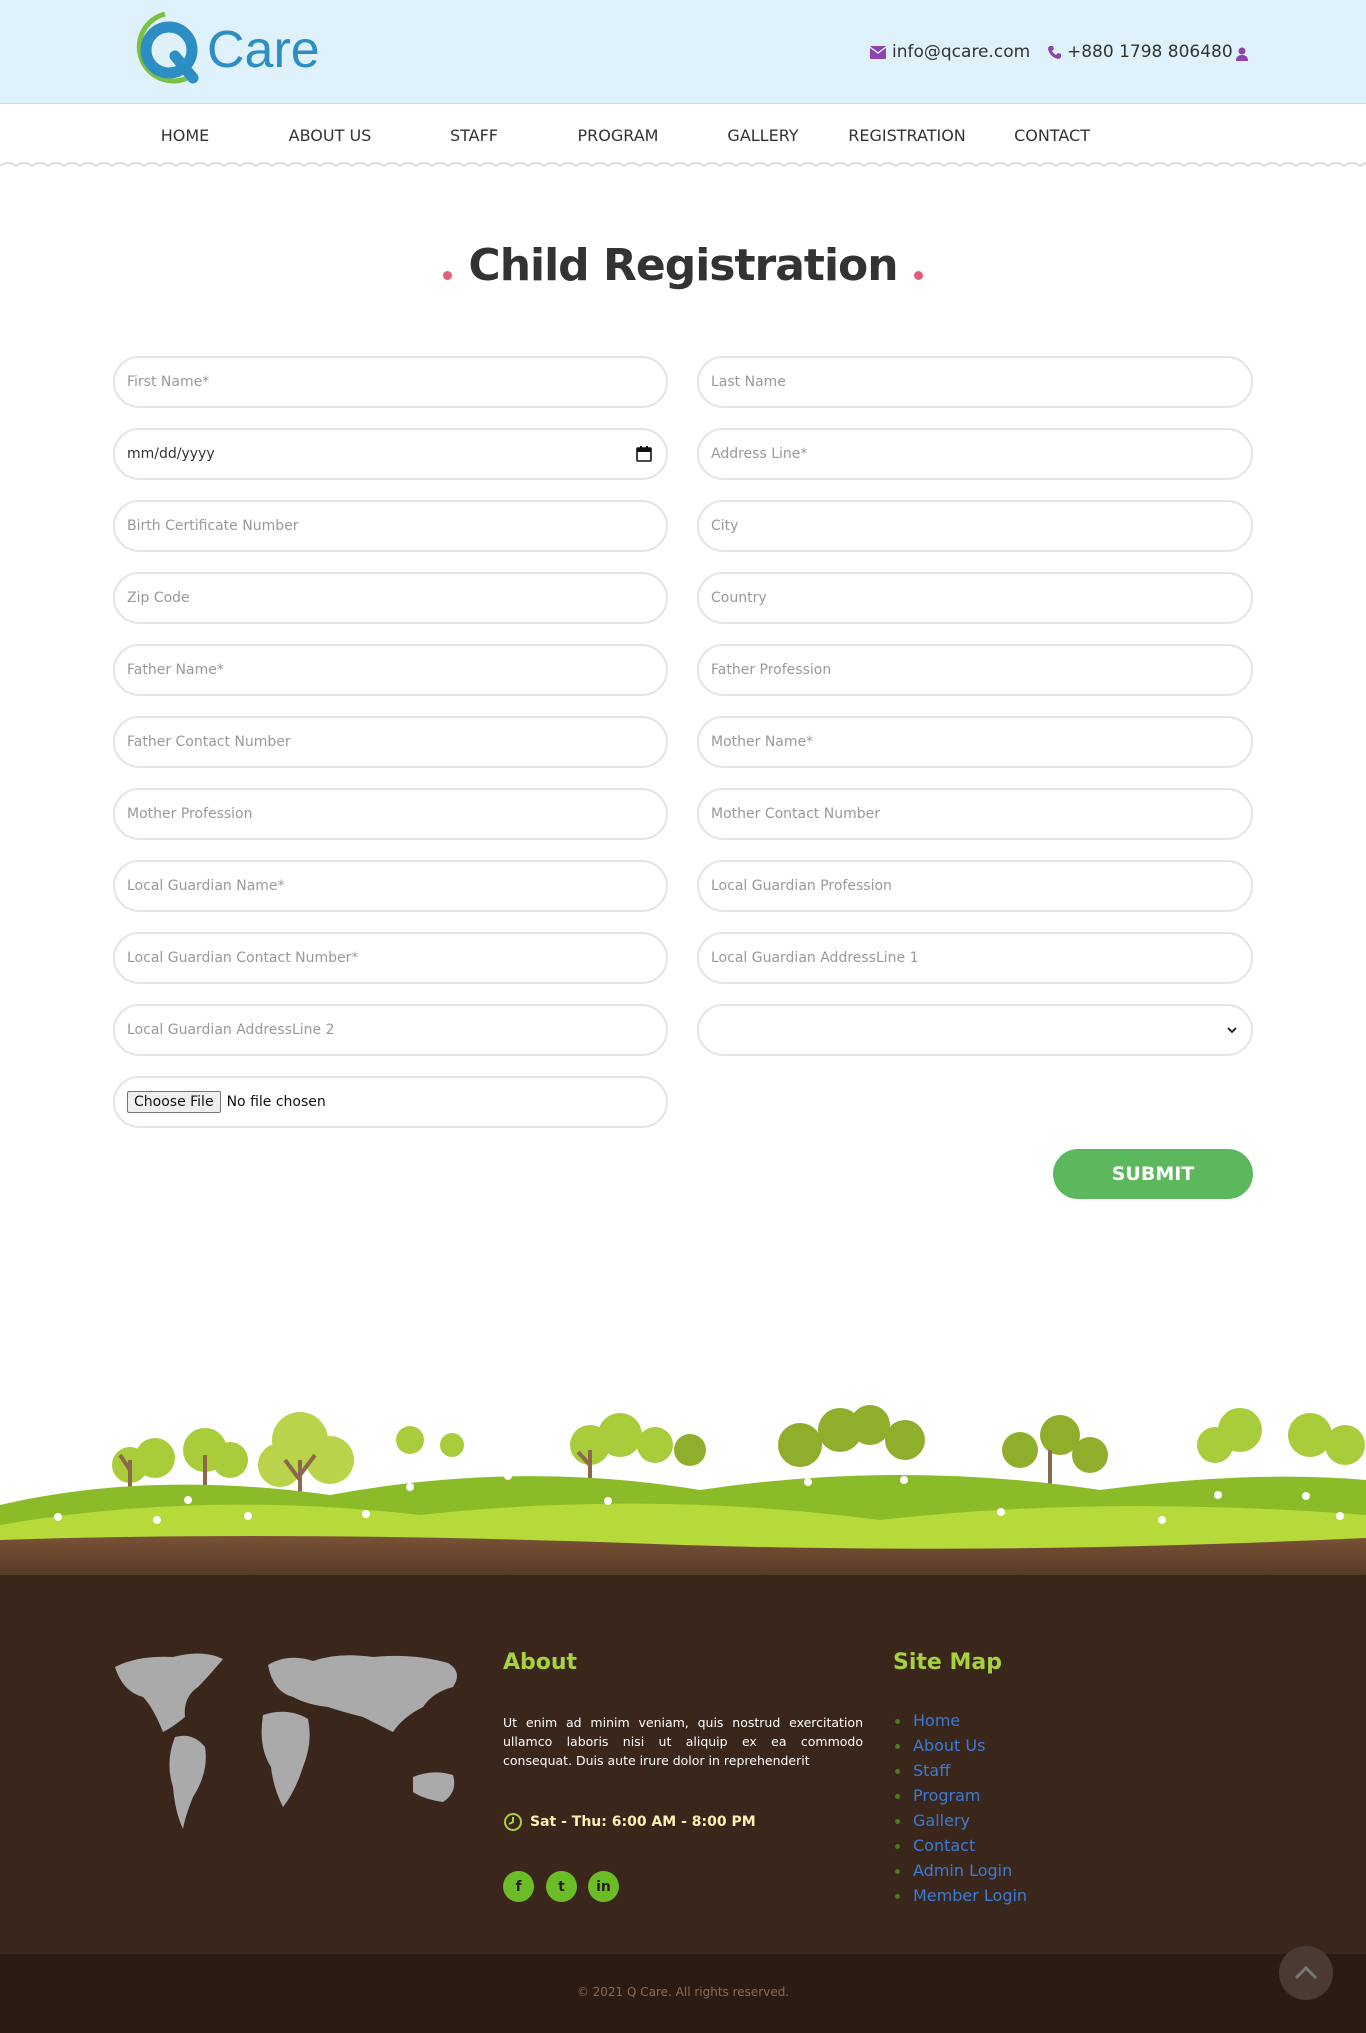 The image size is (1366, 2033). Describe the element at coordinates (603, 1886) in the screenshot. I see `linkedin-icon: in` at that location.